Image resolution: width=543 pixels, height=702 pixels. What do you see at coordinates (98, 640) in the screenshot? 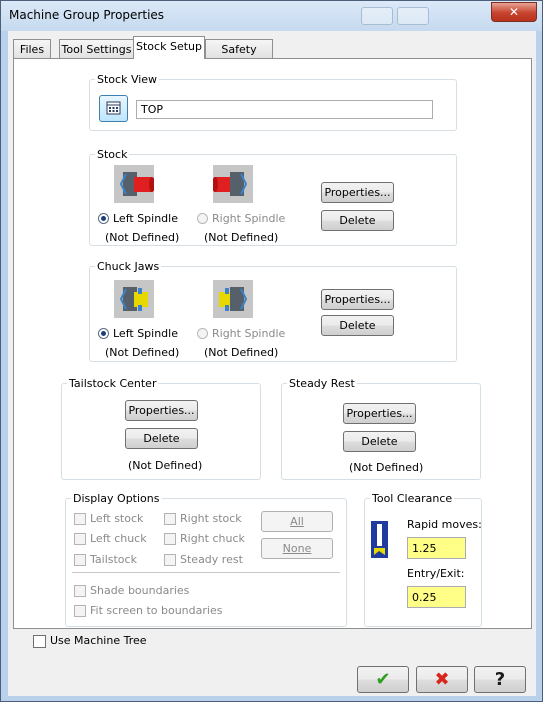
I see `use-machine-tree-label: Use Machine Tree` at bounding box center [98, 640].